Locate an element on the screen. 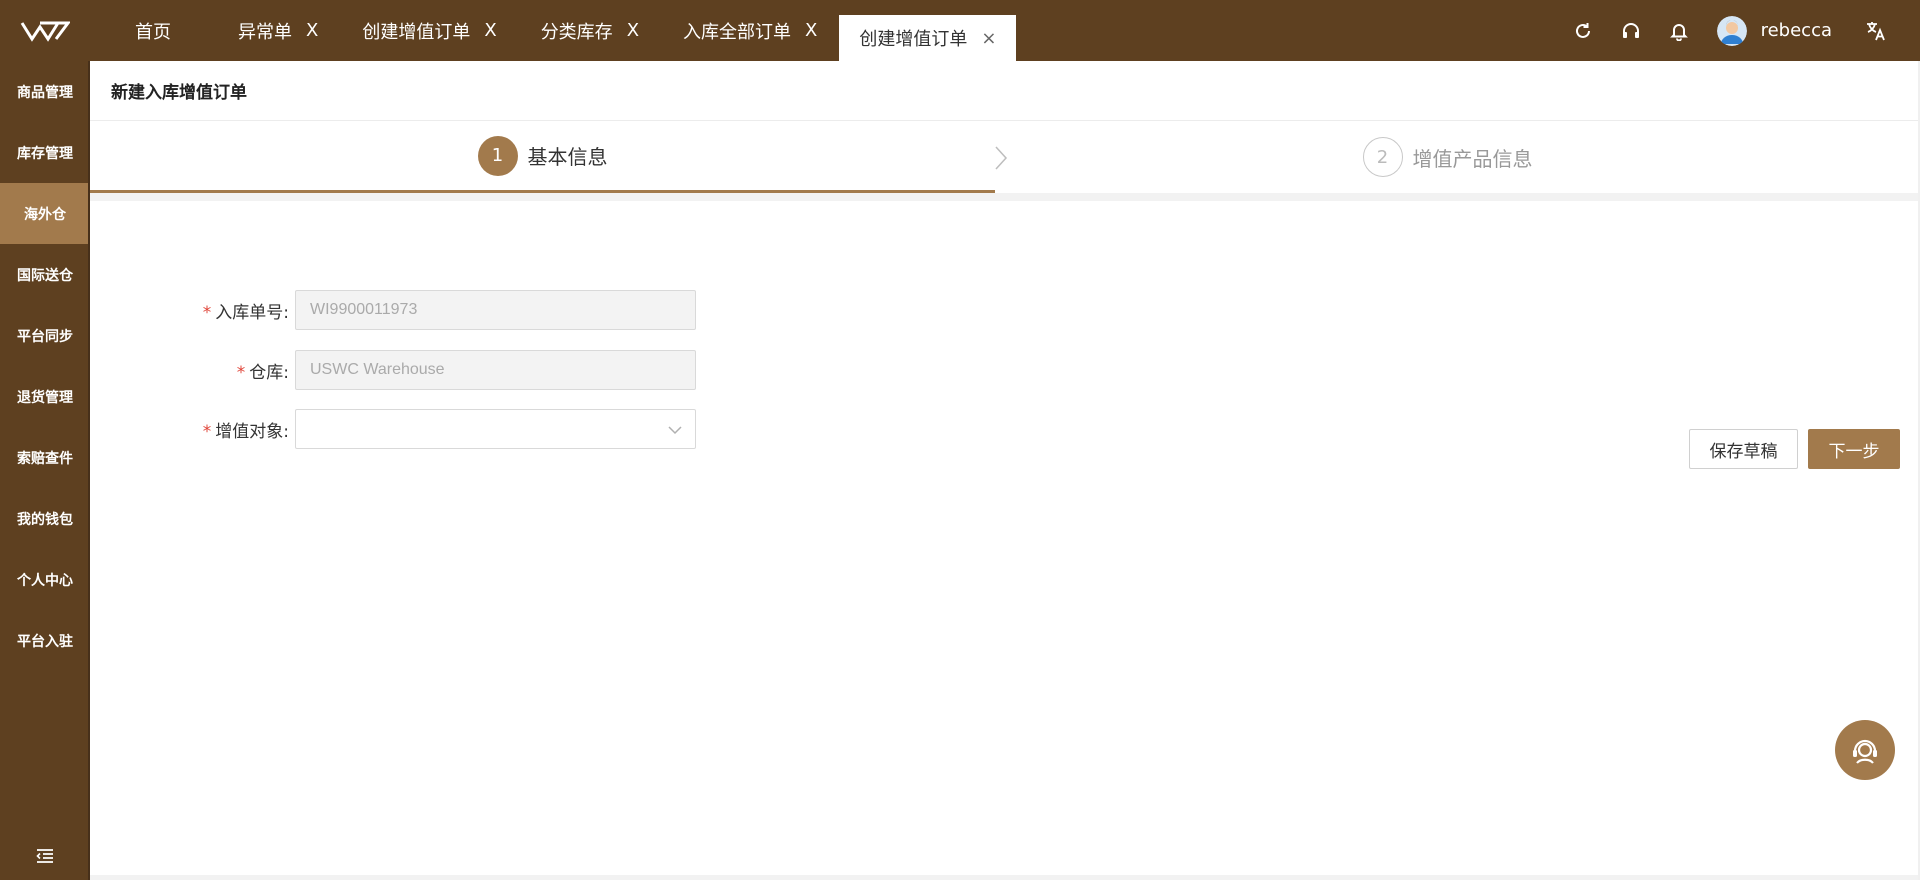 This screenshot has height=880, width=1920. collapse-menu-icon is located at coordinates (45, 856).